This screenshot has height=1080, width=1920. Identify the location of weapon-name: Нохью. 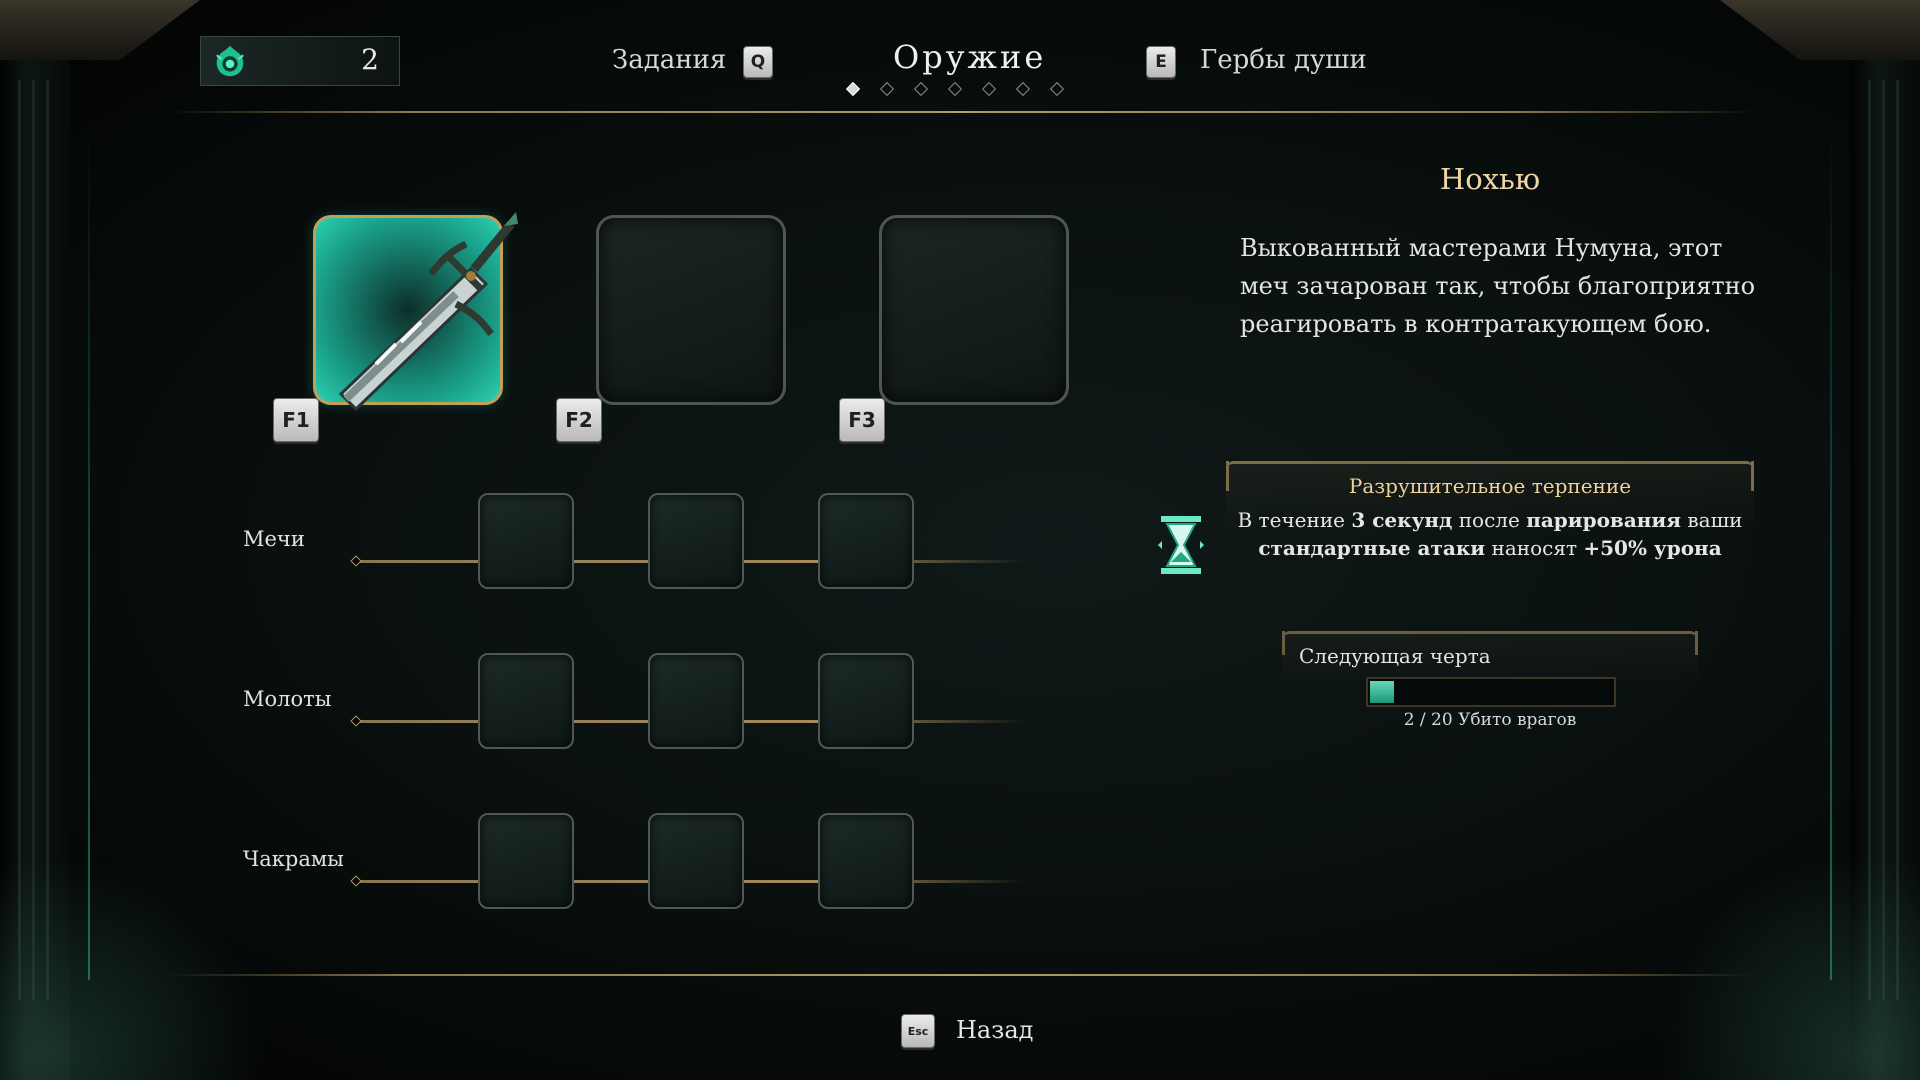
(1490, 179).